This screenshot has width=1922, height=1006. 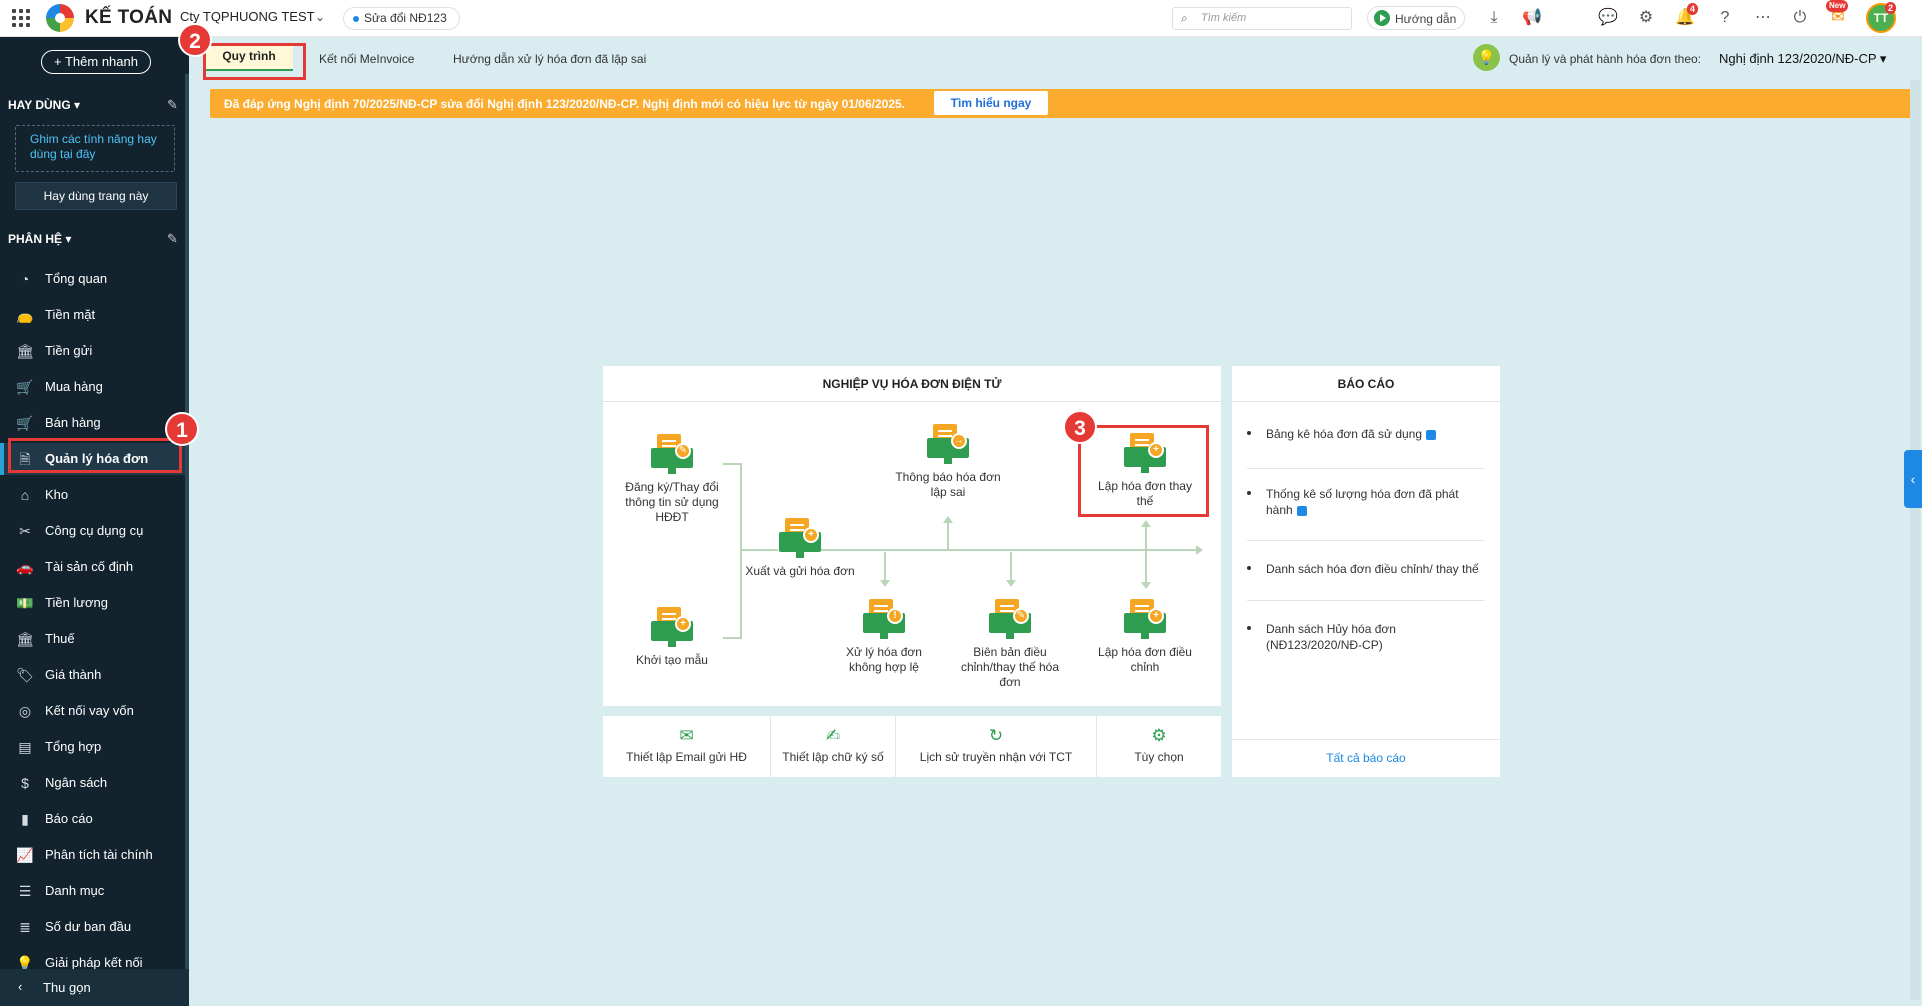 What do you see at coordinates (73, 422) in the screenshot?
I see `sidebar-item-label: Bán hàng` at bounding box center [73, 422].